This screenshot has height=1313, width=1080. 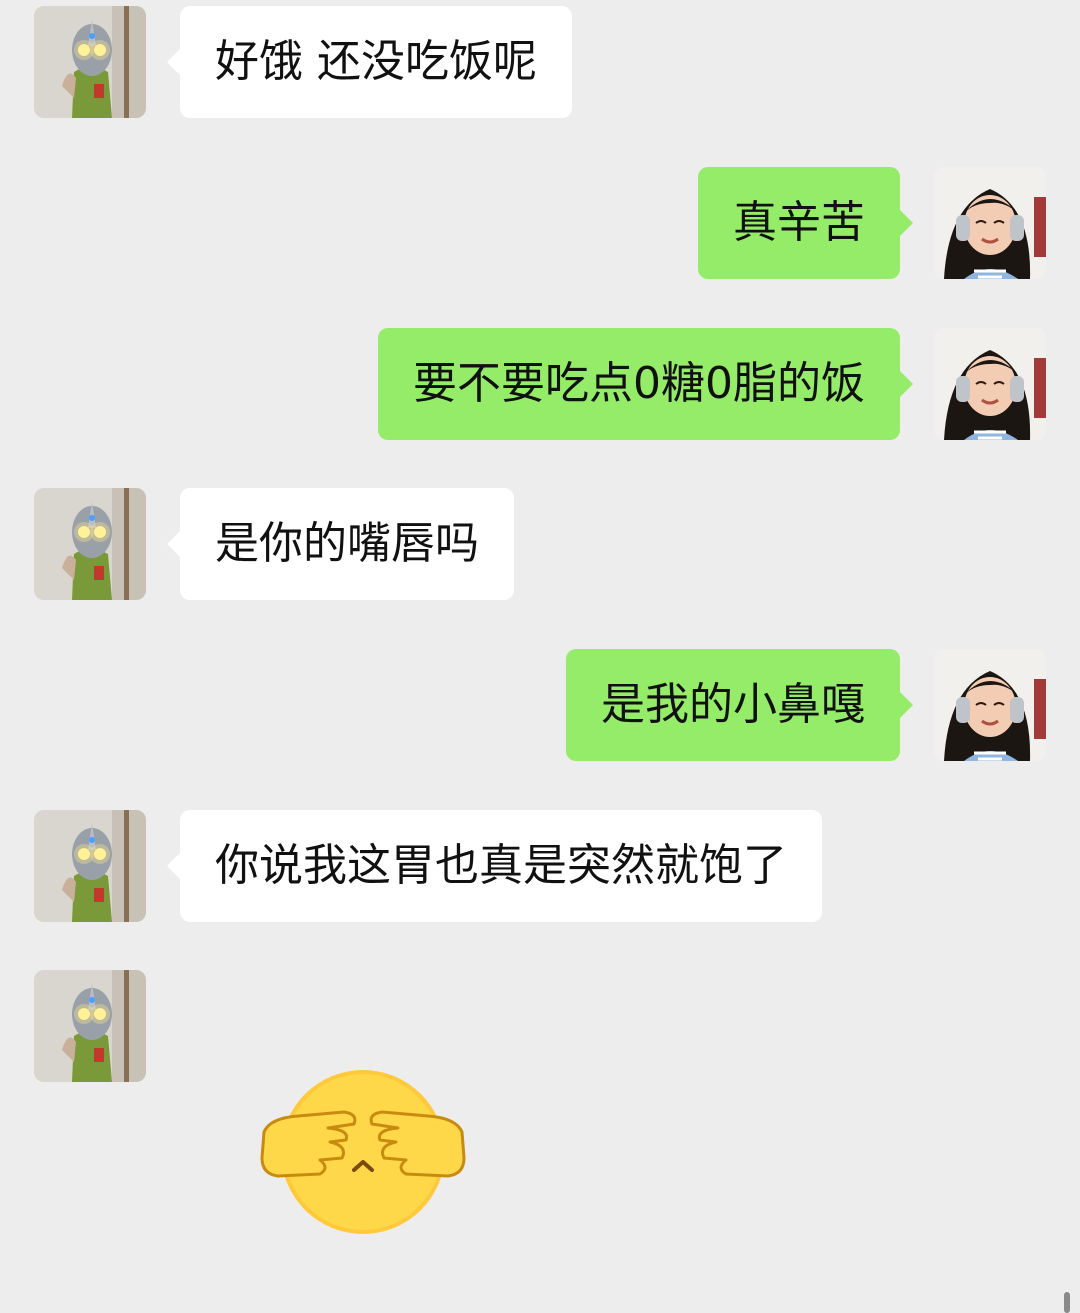 I want to click on message-text: 真辛苦, so click(x=799, y=222).